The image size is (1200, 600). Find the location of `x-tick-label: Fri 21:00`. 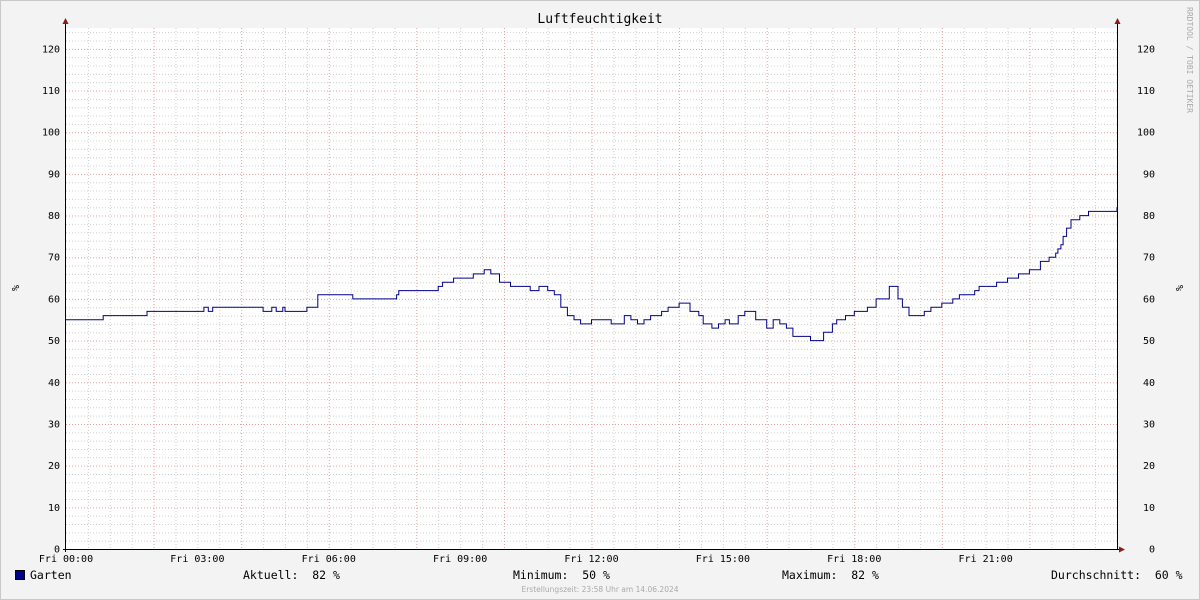

x-tick-label: Fri 21:00 is located at coordinates (986, 559).